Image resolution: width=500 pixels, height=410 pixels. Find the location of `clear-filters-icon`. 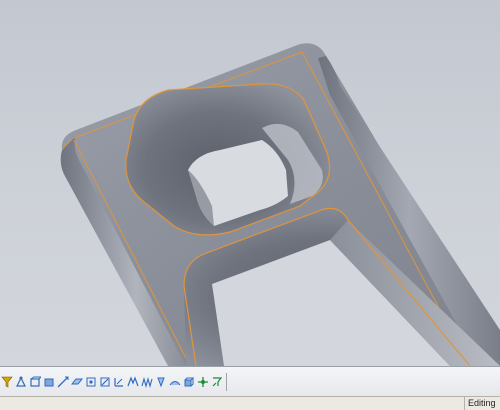

clear-filters-icon is located at coordinates (216, 382).